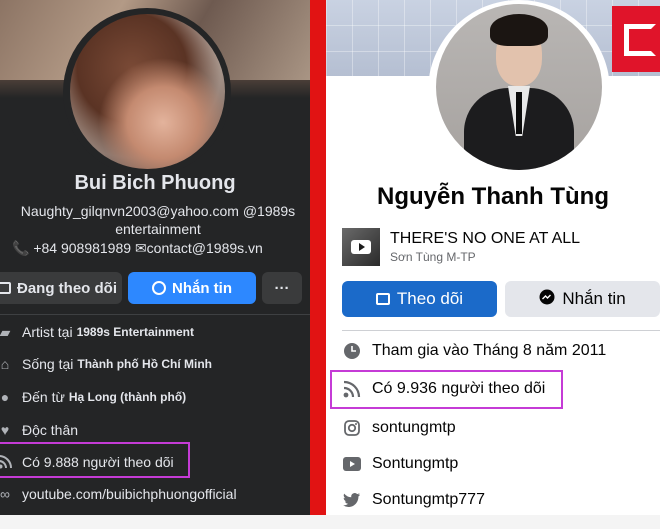 This screenshot has height=529, width=660. What do you see at coordinates (636, 39) in the screenshot?
I see `cover-red-sign` at bounding box center [636, 39].